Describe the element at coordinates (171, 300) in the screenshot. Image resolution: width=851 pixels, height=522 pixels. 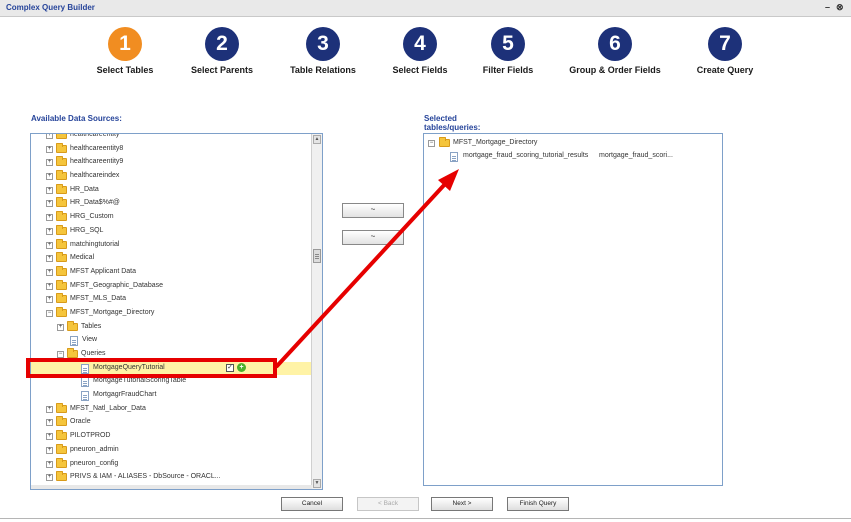
I see `tree-row: + MFST_MLS_Data` at that location.